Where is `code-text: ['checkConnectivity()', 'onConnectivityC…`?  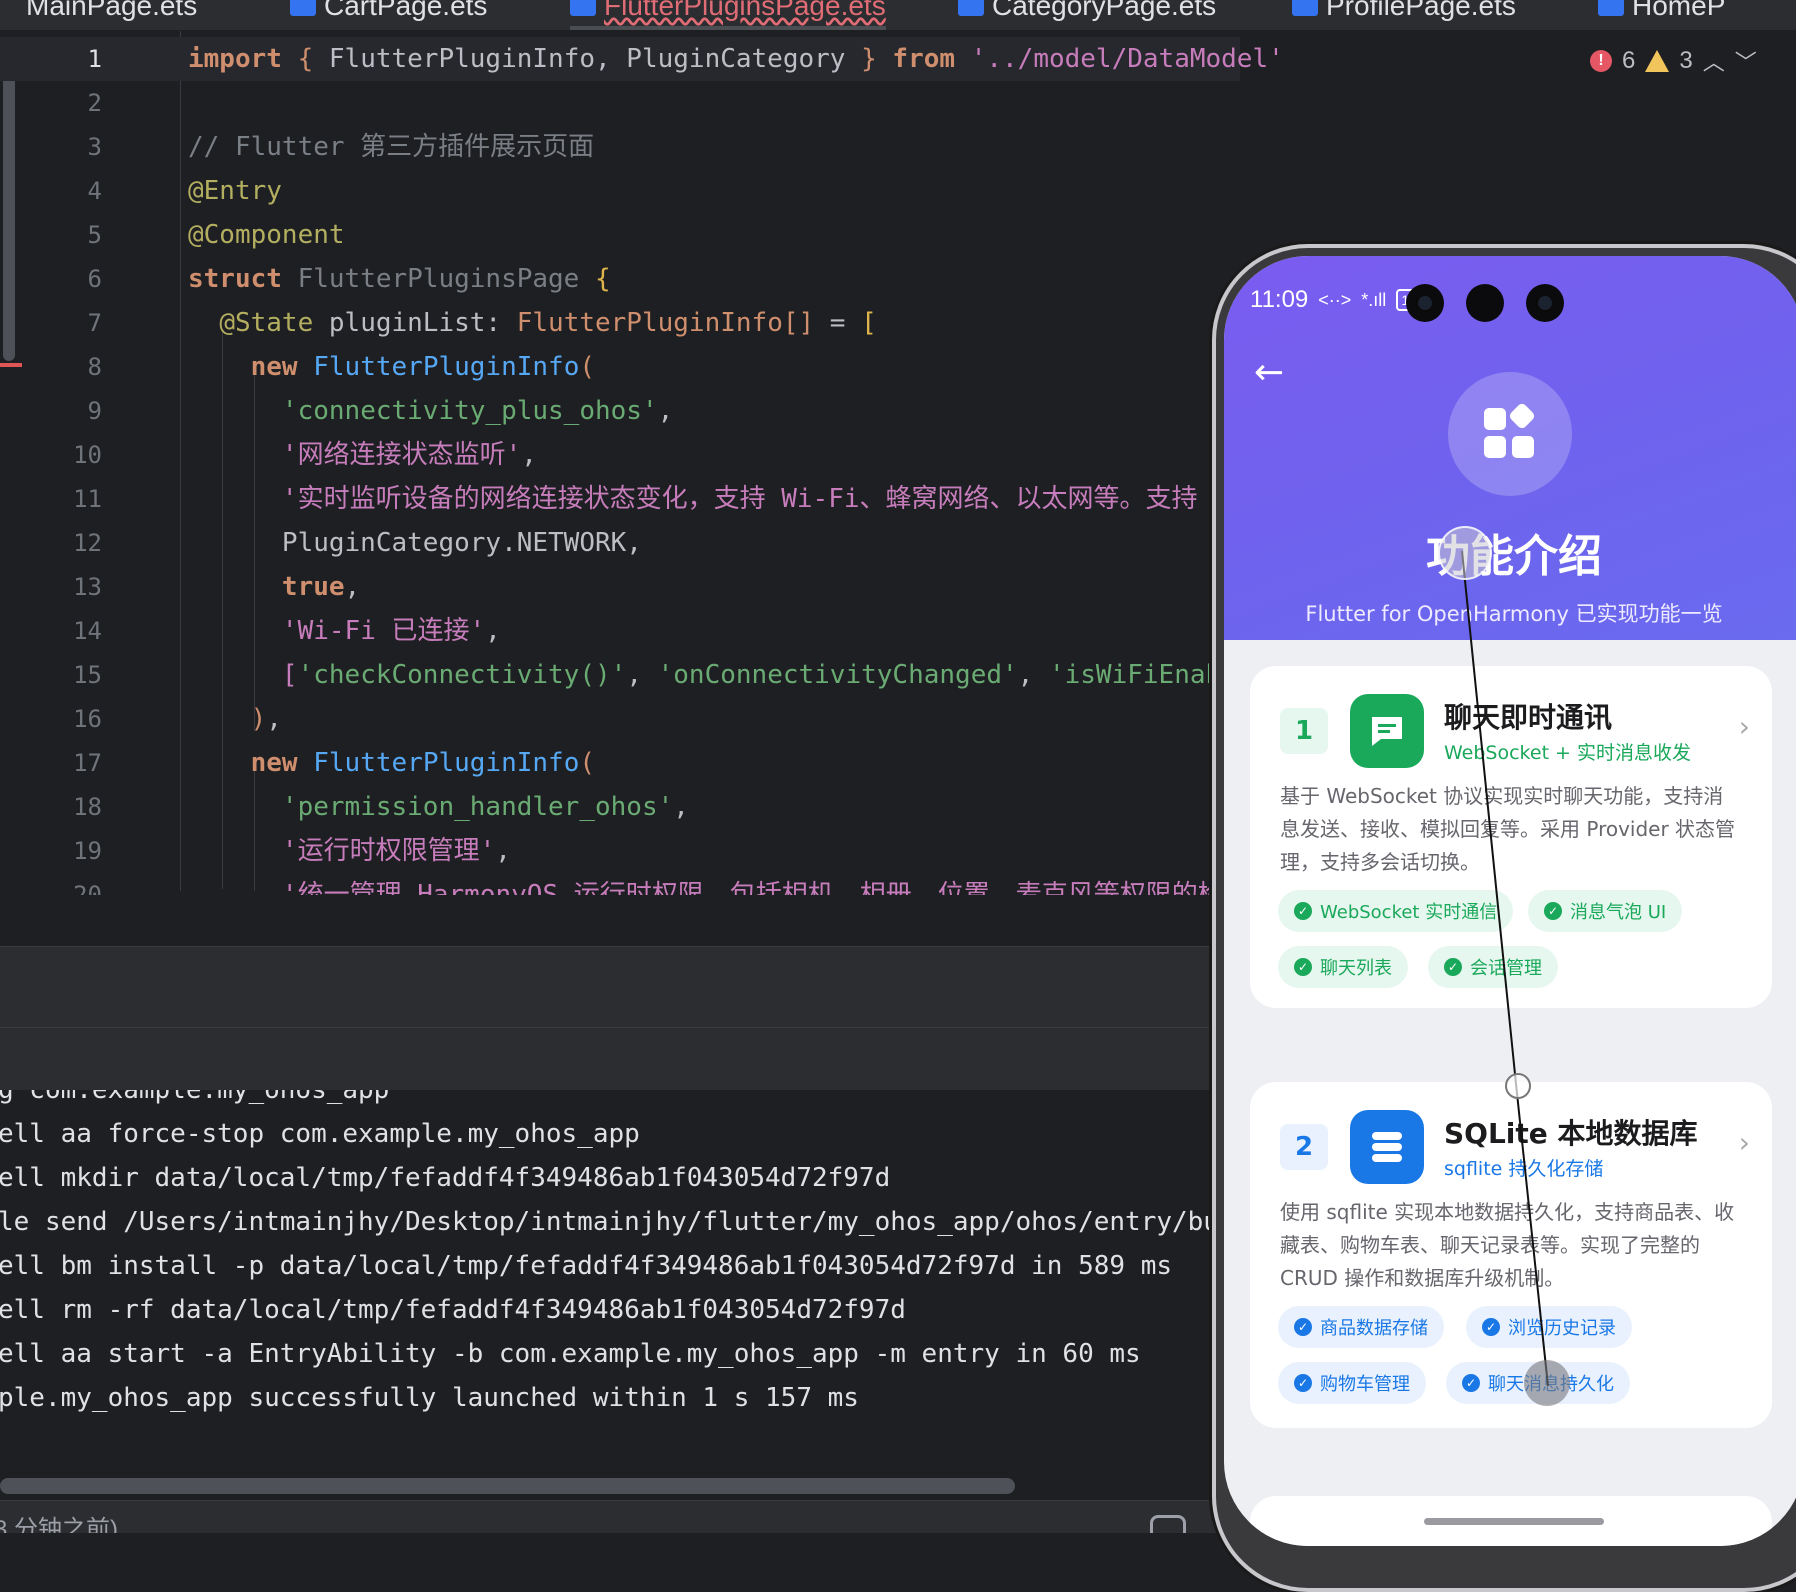 code-text: ['checkConnectivity()', 'onConnectivityC… is located at coordinates (751, 675).